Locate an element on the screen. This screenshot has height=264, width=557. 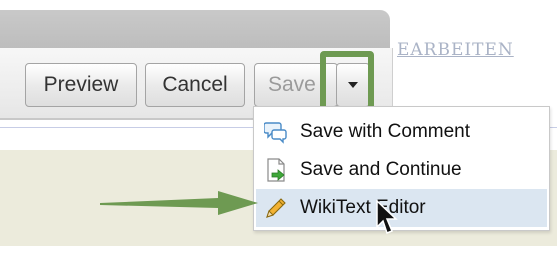
edit-tab-link: EARBEITEN is located at coordinates (455, 50).